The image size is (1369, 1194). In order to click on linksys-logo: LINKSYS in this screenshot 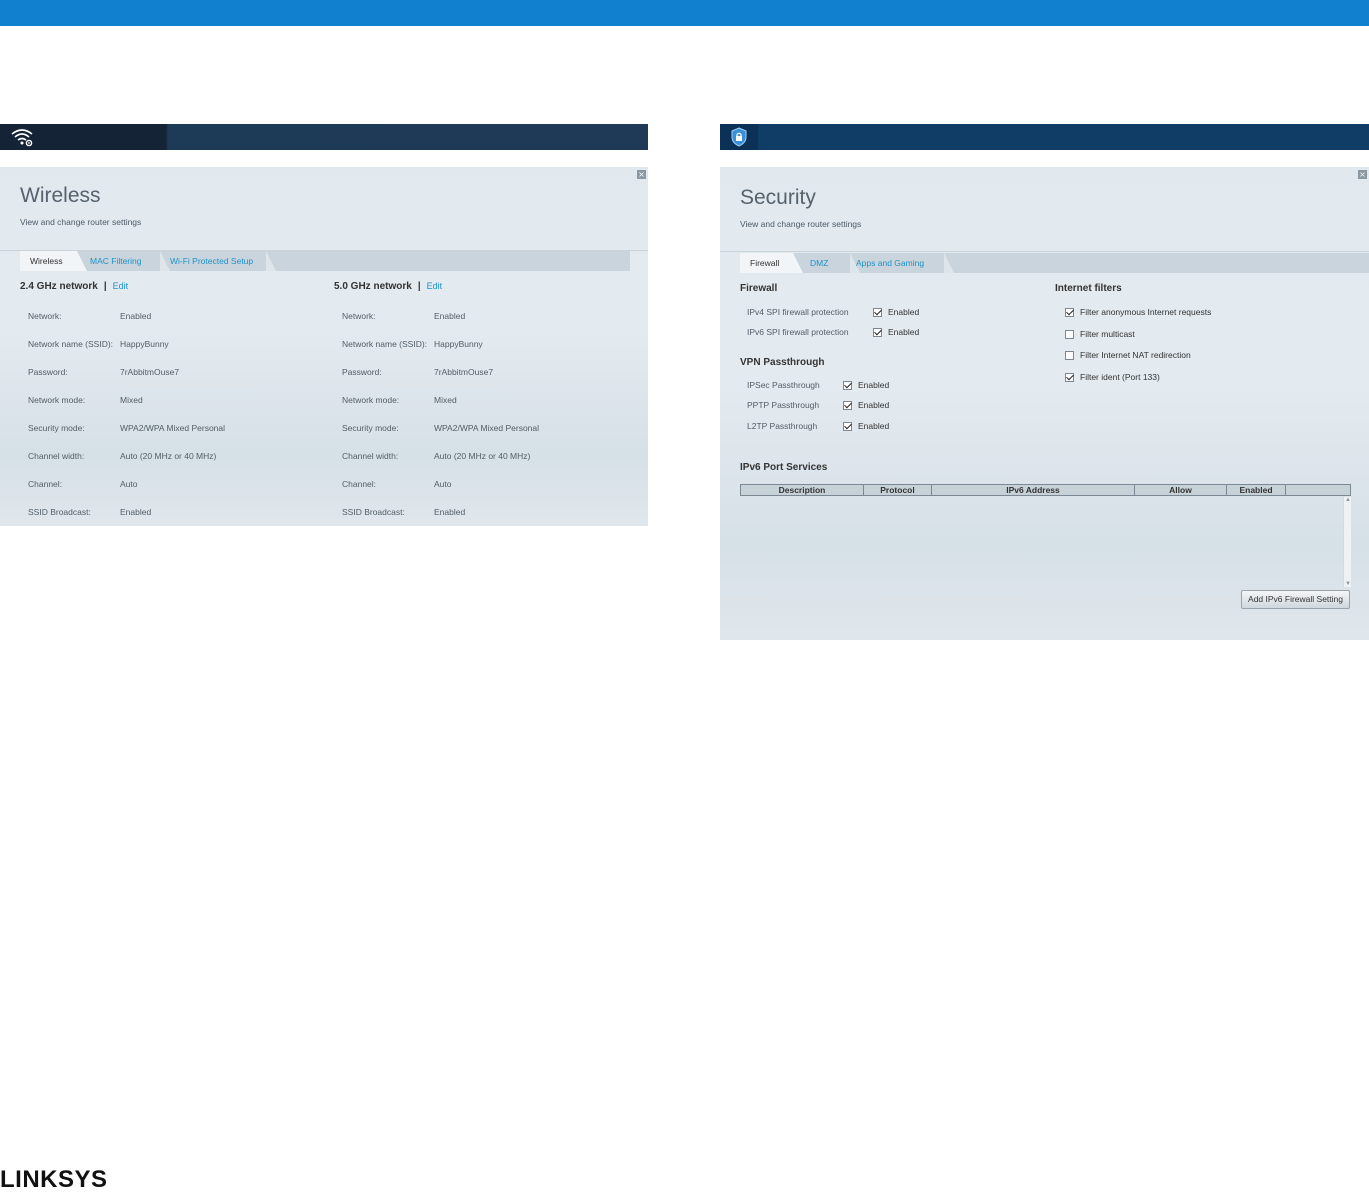, I will do `click(54, 1179)`.